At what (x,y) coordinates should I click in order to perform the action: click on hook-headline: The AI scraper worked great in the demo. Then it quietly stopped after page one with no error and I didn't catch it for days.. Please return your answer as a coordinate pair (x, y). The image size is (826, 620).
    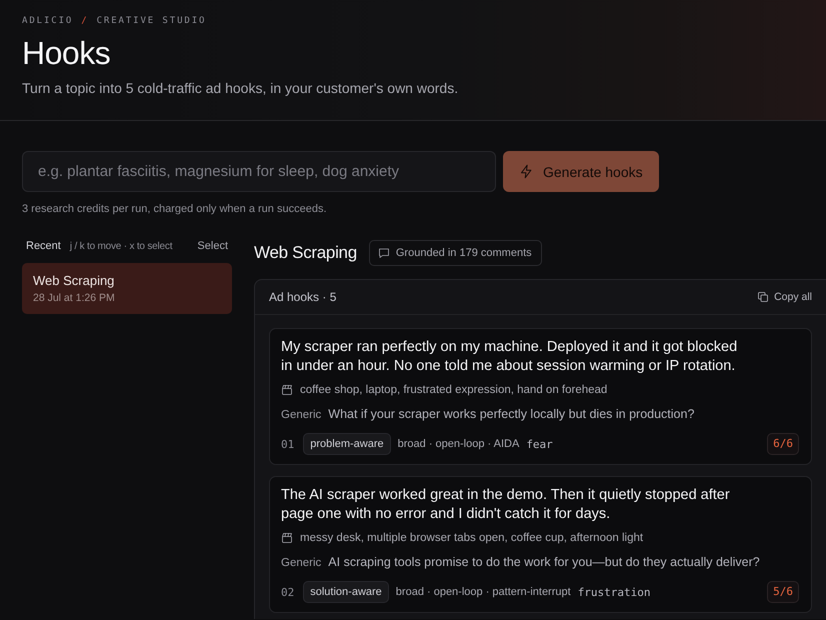
    Looking at the image, I should click on (506, 505).